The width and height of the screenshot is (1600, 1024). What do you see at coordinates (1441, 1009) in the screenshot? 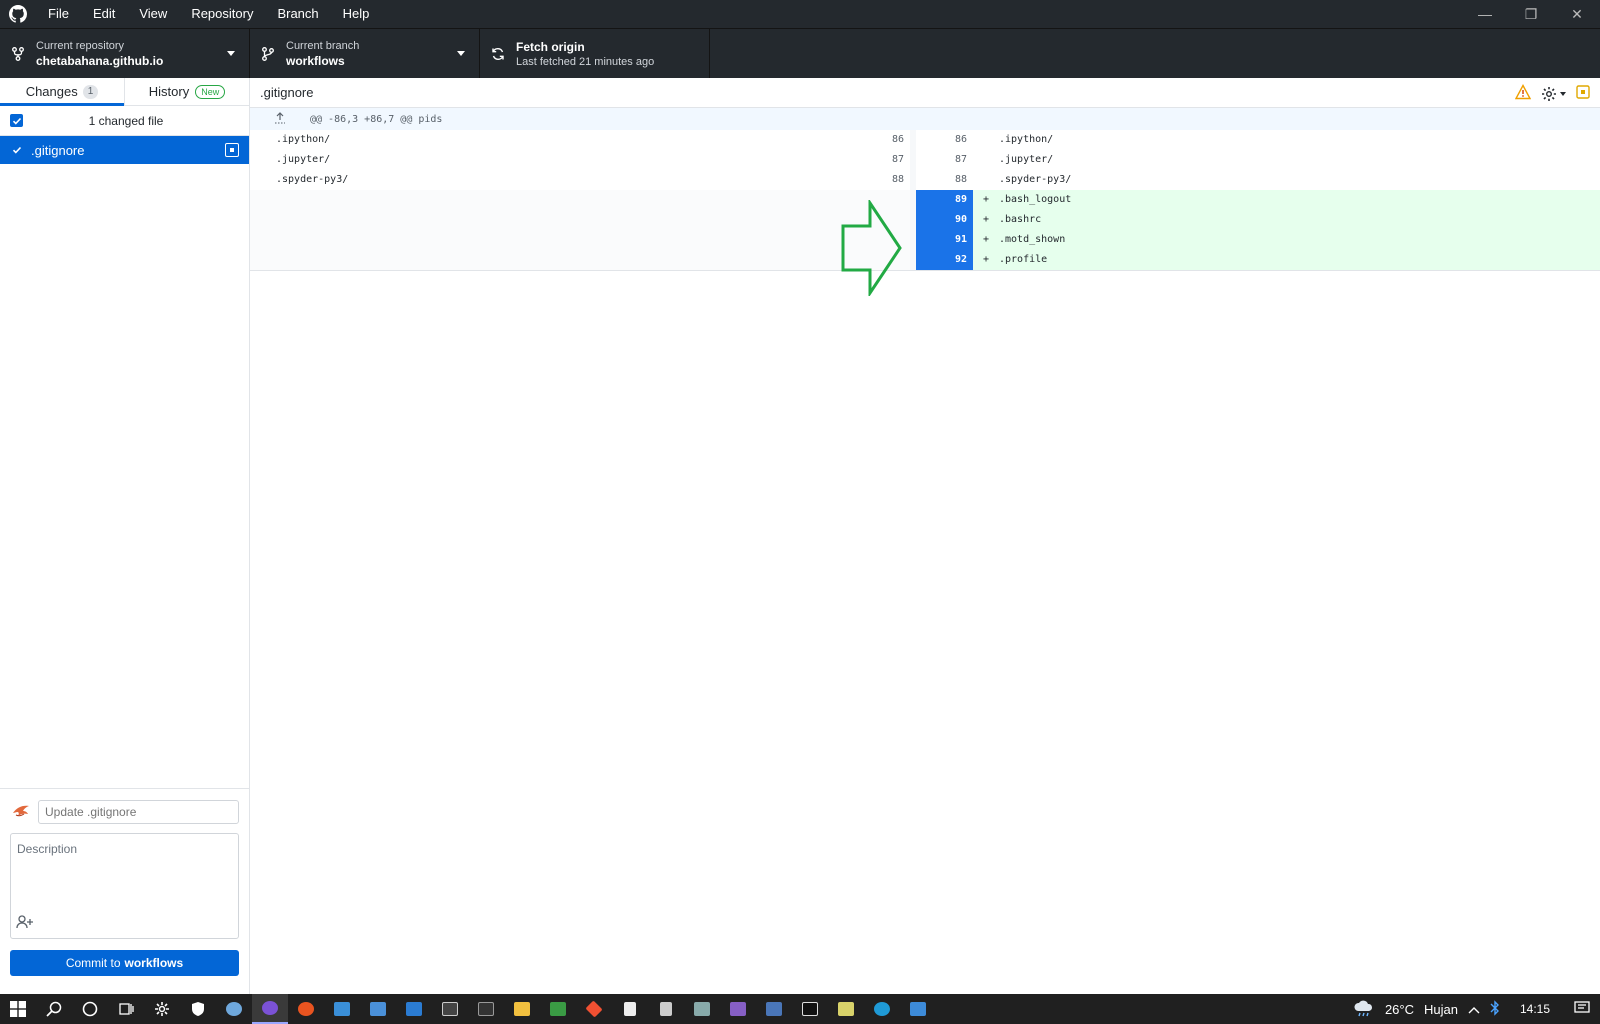
I see `weather-text: Hujan` at bounding box center [1441, 1009].